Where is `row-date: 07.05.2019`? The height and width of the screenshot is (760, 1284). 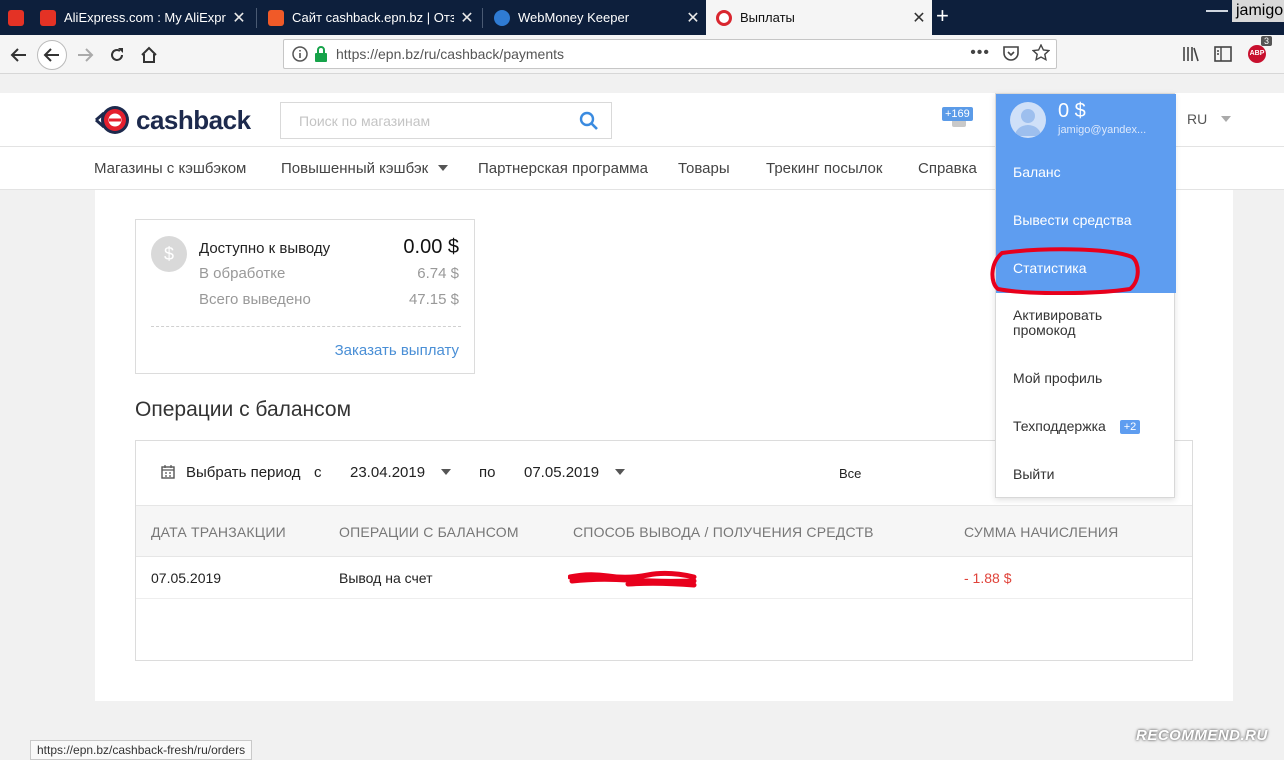 row-date: 07.05.2019 is located at coordinates (186, 578).